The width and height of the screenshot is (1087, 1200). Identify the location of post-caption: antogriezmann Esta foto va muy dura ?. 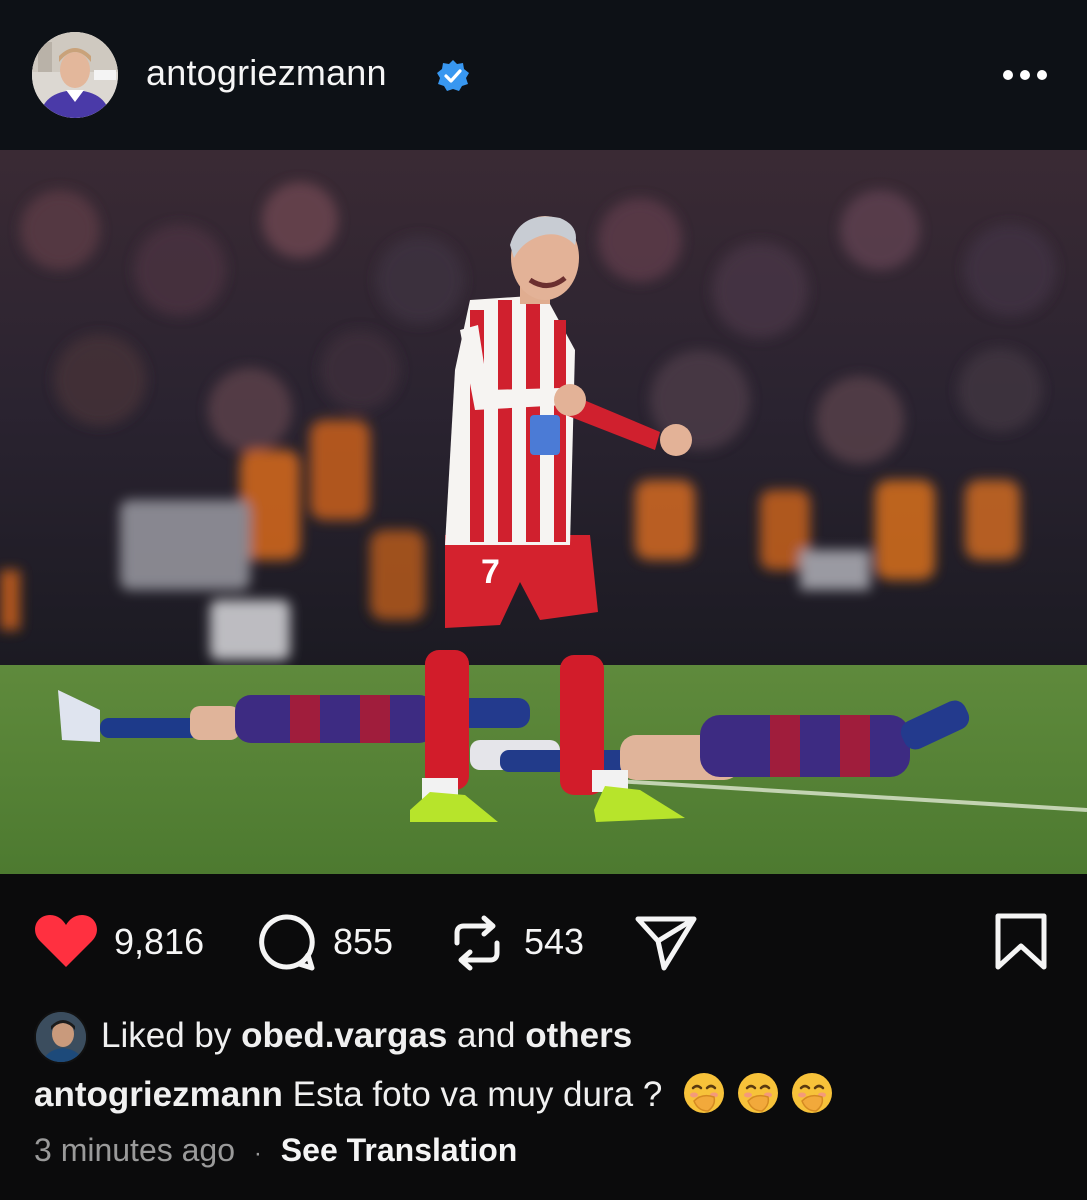
(434, 1093).